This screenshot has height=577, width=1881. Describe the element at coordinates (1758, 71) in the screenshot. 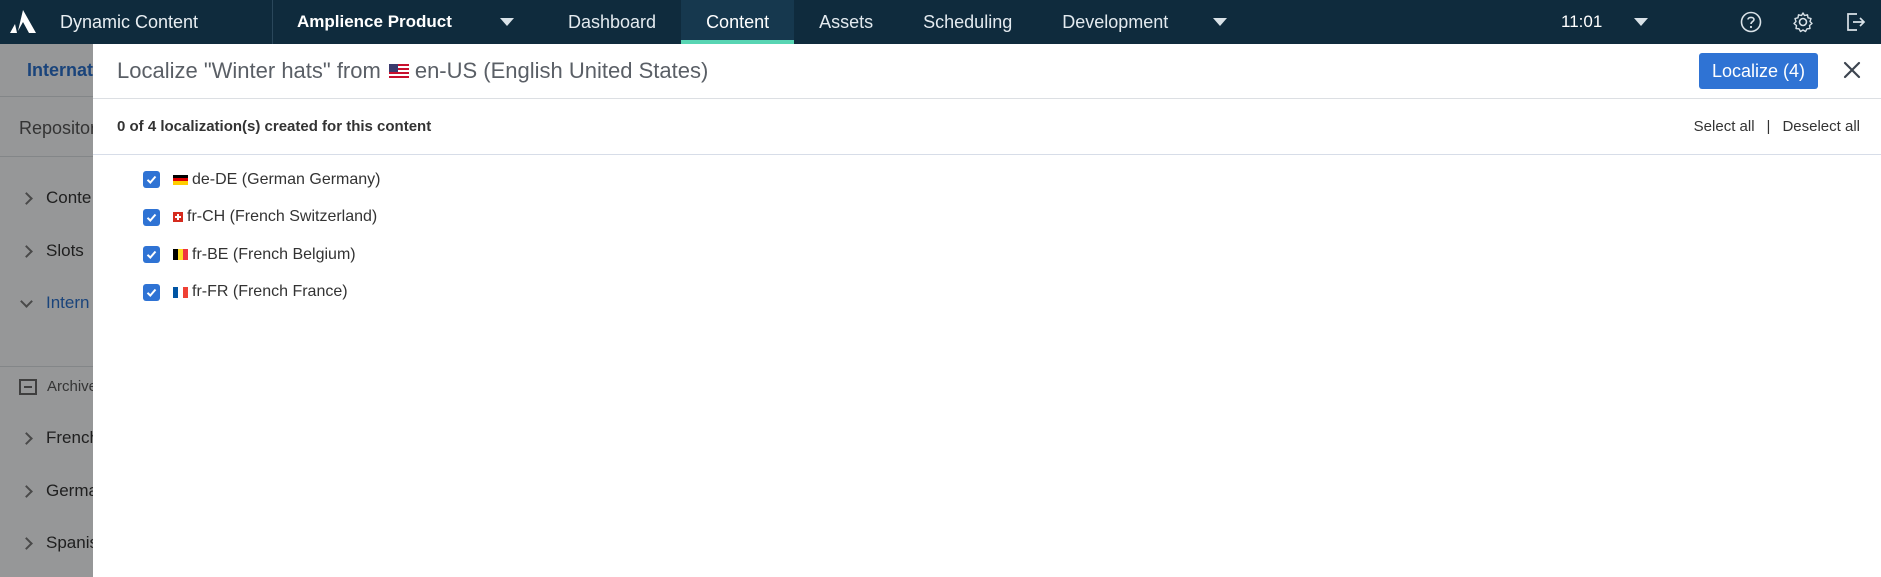

I see `localize-button: Localize (4)` at that location.